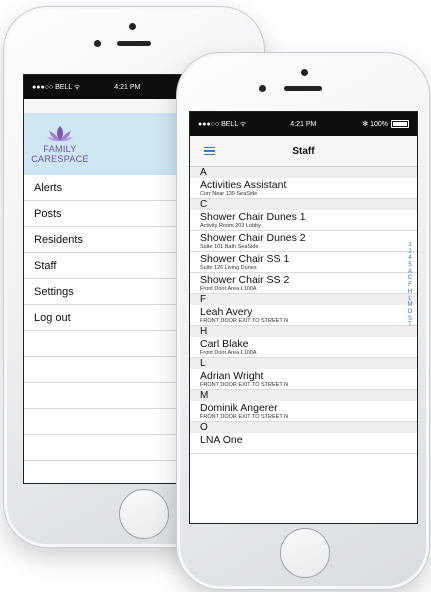  What do you see at coordinates (303, 395) in the screenshot?
I see `section-header-m: M` at bounding box center [303, 395].